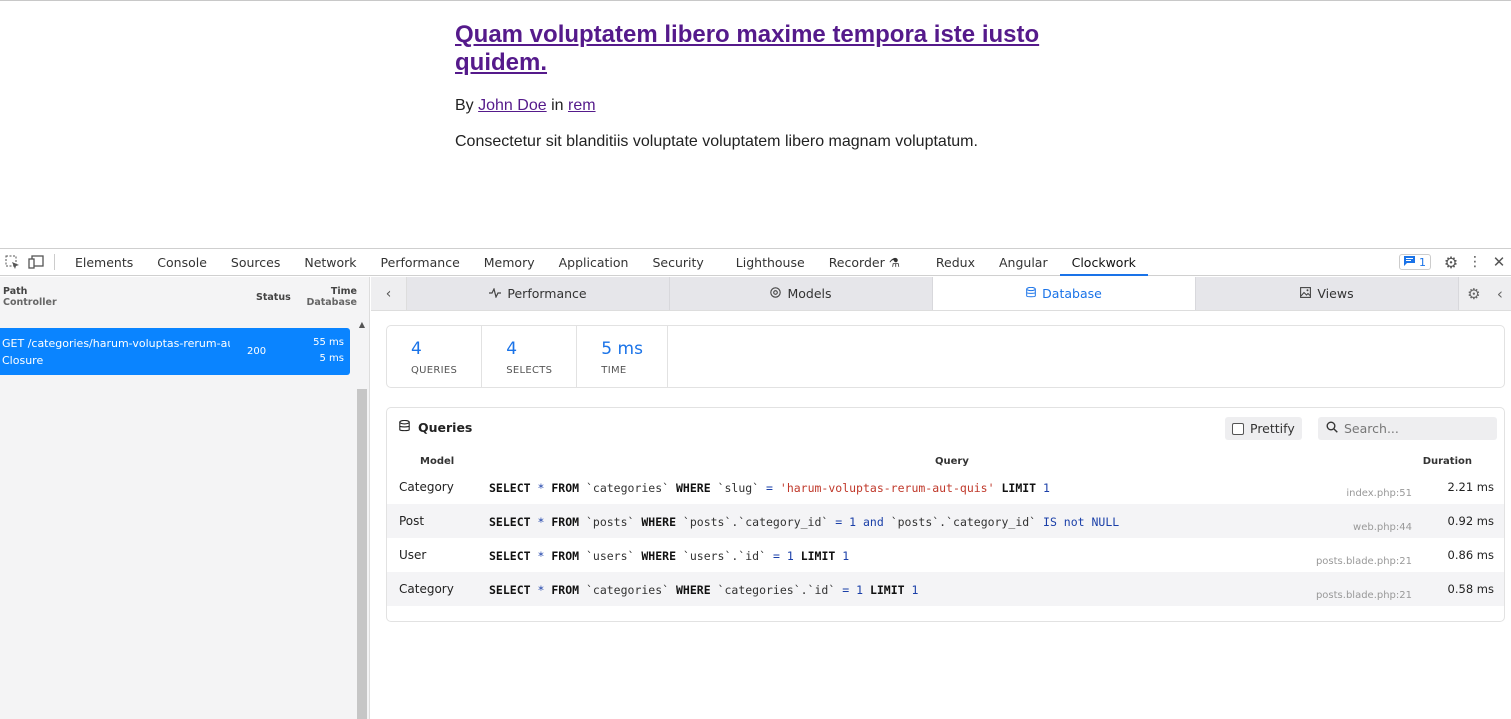 The width and height of the screenshot is (1511, 719). What do you see at coordinates (435, 427) in the screenshot?
I see `queries-title: Queries` at bounding box center [435, 427].